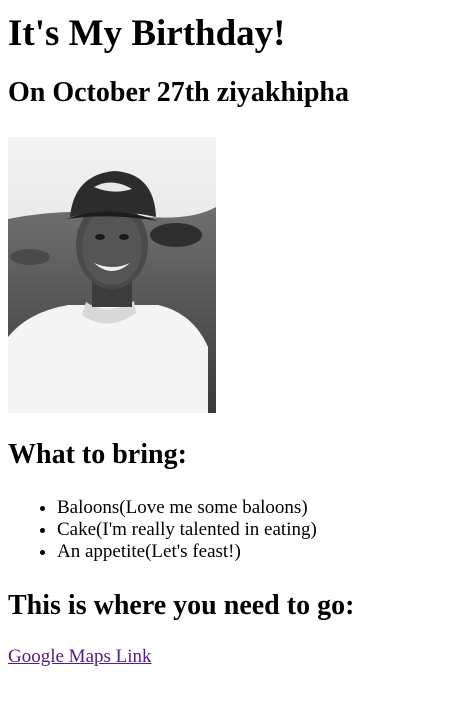 The height and width of the screenshot is (711, 467). What do you see at coordinates (97, 454) in the screenshot?
I see `what-to-bring-heading: What to bring:` at bounding box center [97, 454].